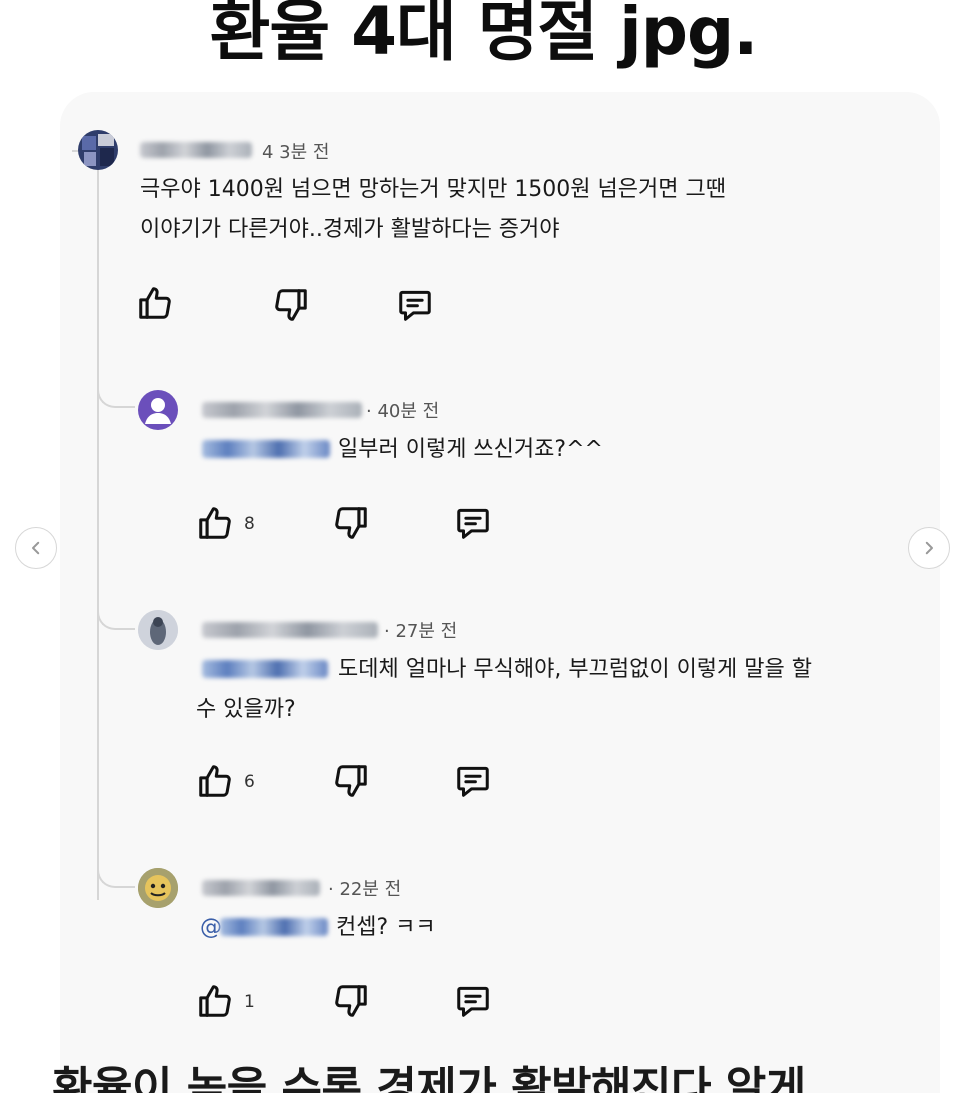 The height and width of the screenshot is (1093, 967). What do you see at coordinates (249, 782) in the screenshot?
I see `like-count: 6` at bounding box center [249, 782].